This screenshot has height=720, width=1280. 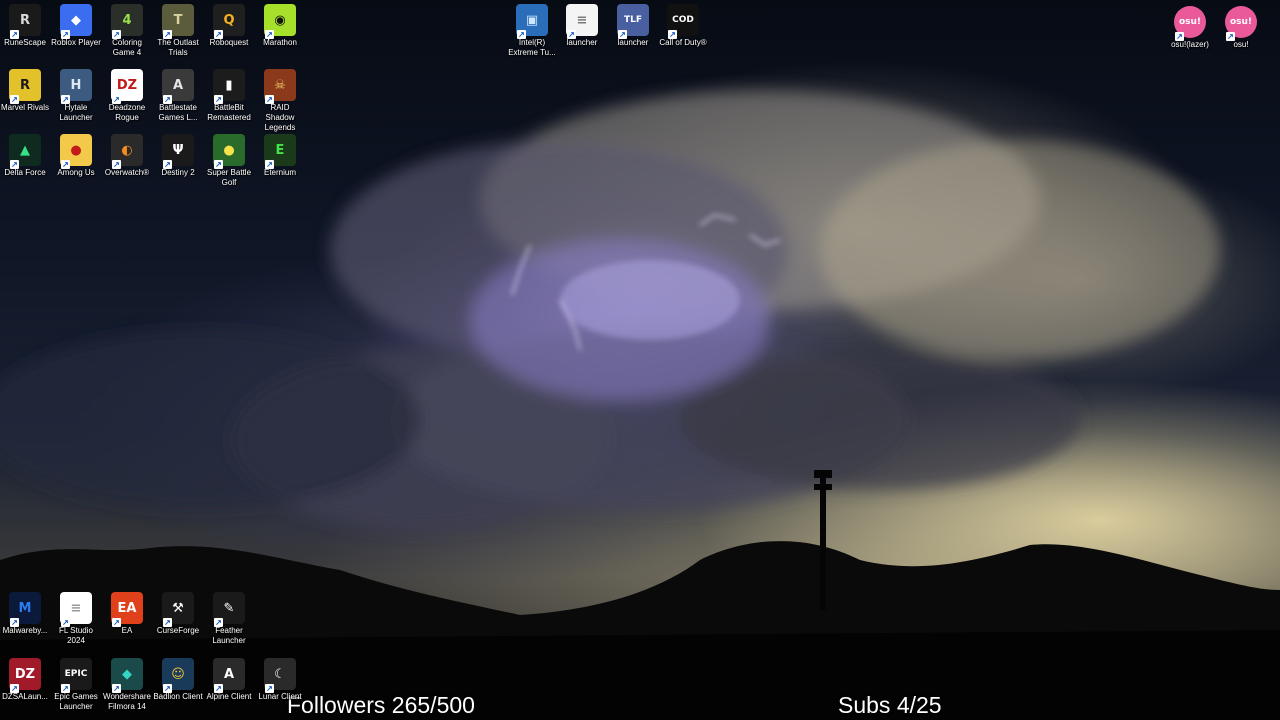 I want to click on desktop-shortcut: ▲ ↗ Delta Force, so click(x=25, y=154).